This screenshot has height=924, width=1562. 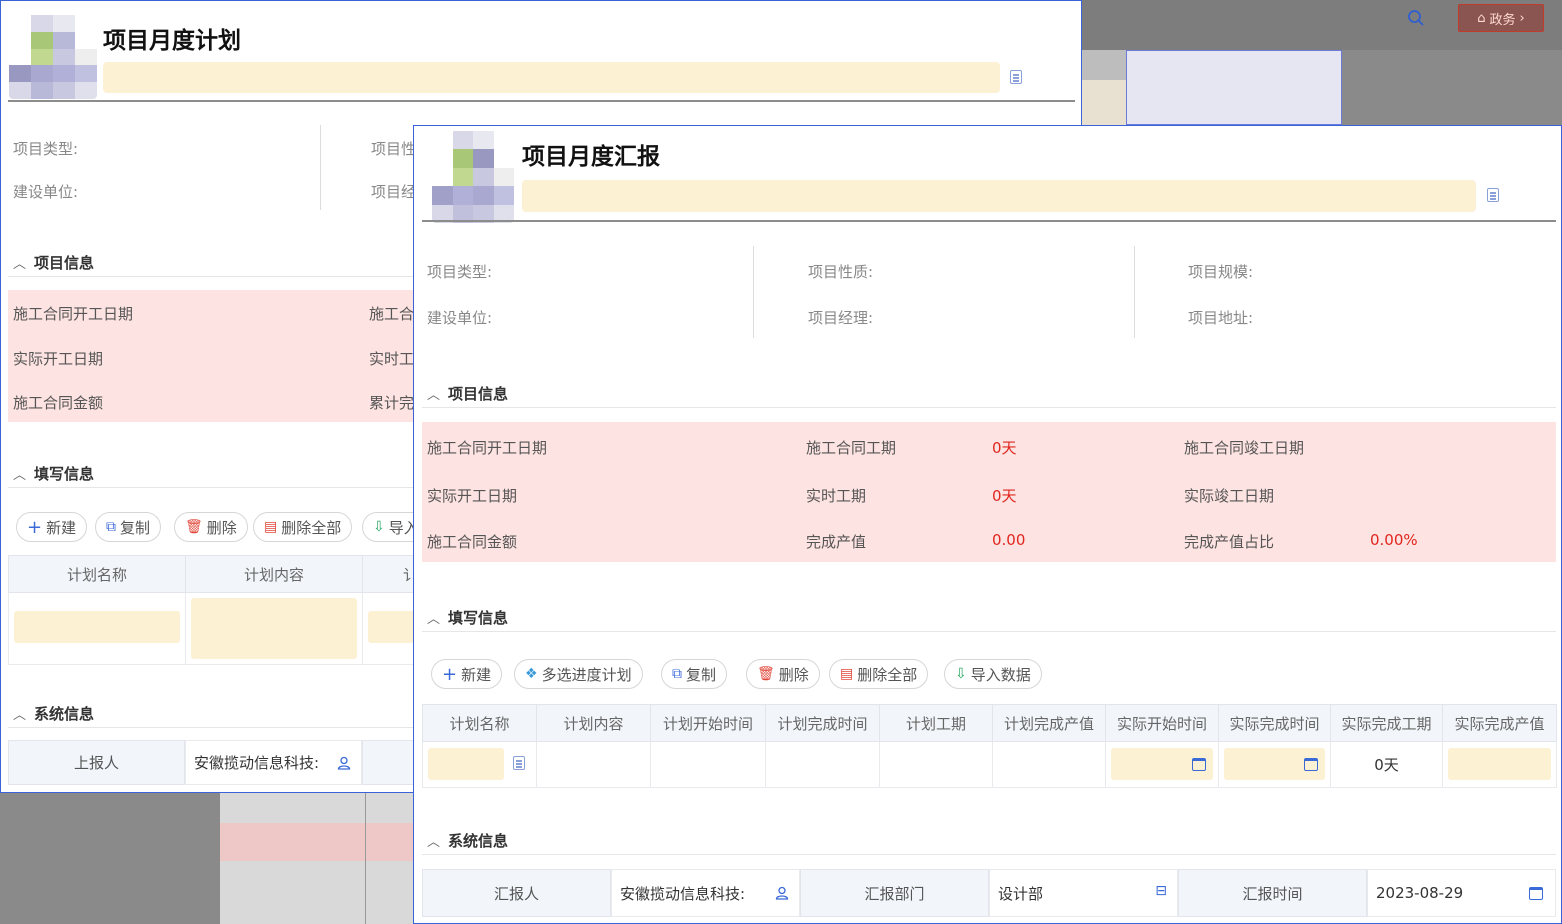 I want to click on column-header: 计划完成时间, so click(x=822, y=723).